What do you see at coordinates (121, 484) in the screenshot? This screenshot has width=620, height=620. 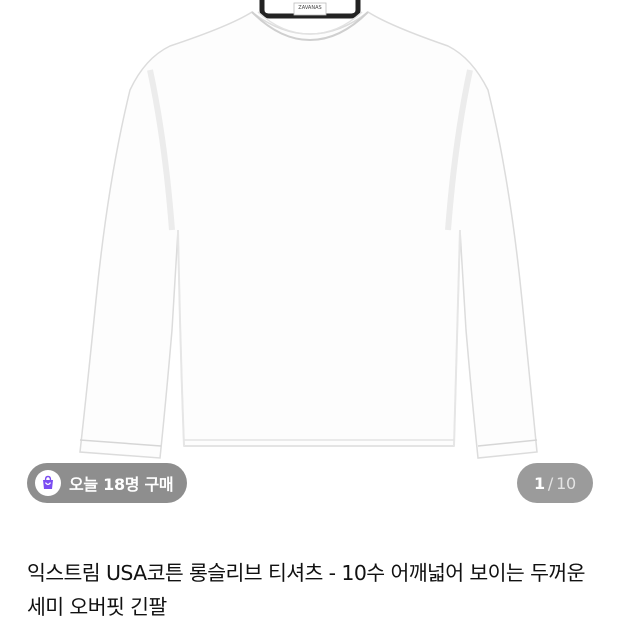 I see `purchase-count-text: 오늘 18명 구매` at bounding box center [121, 484].